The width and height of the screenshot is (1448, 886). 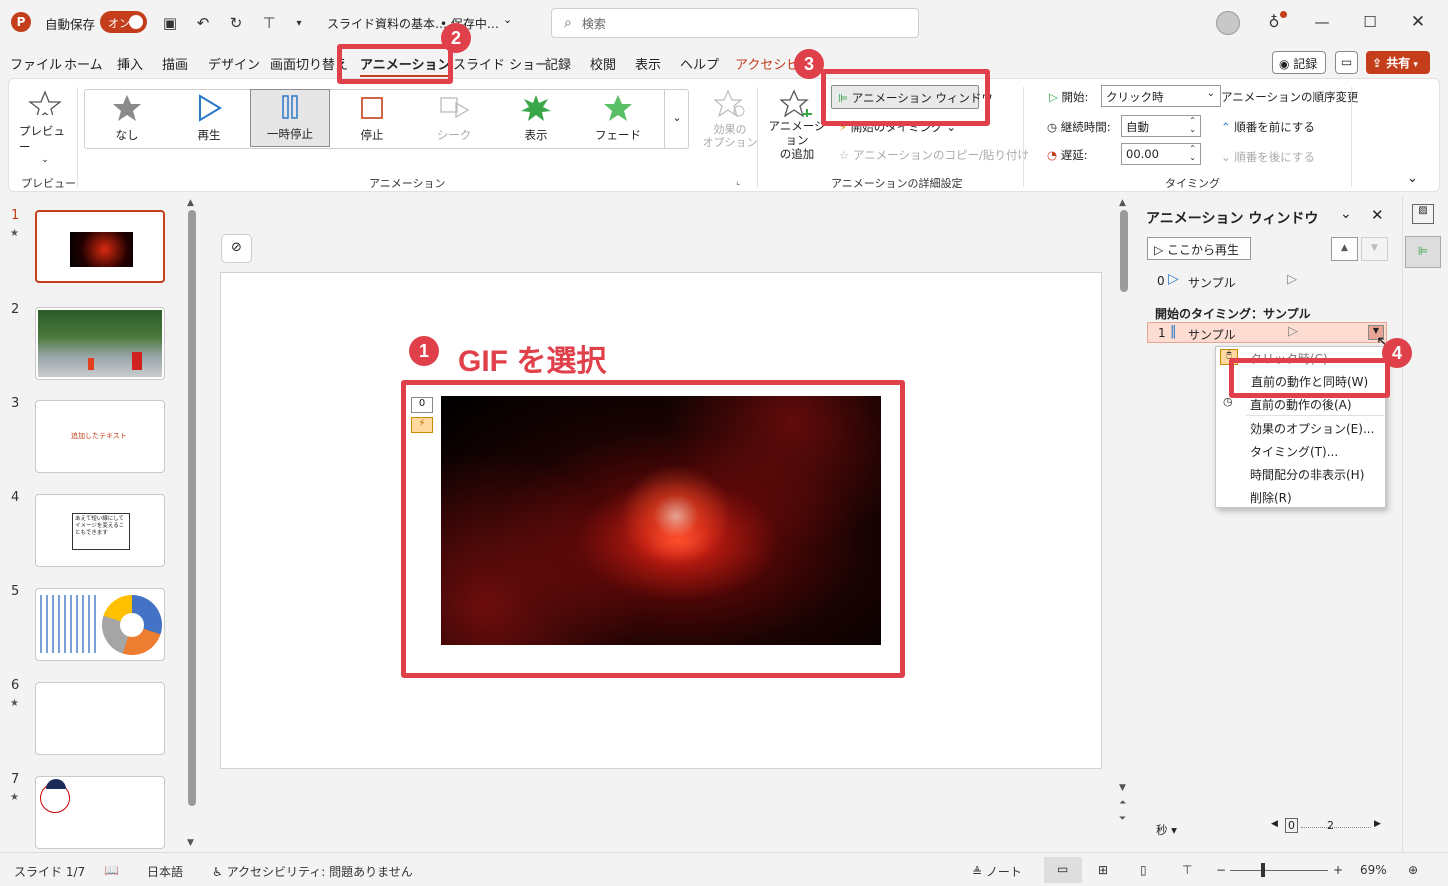 What do you see at coordinates (735, 23) in the screenshot?
I see `search-box: ⌕ 検索` at bounding box center [735, 23].